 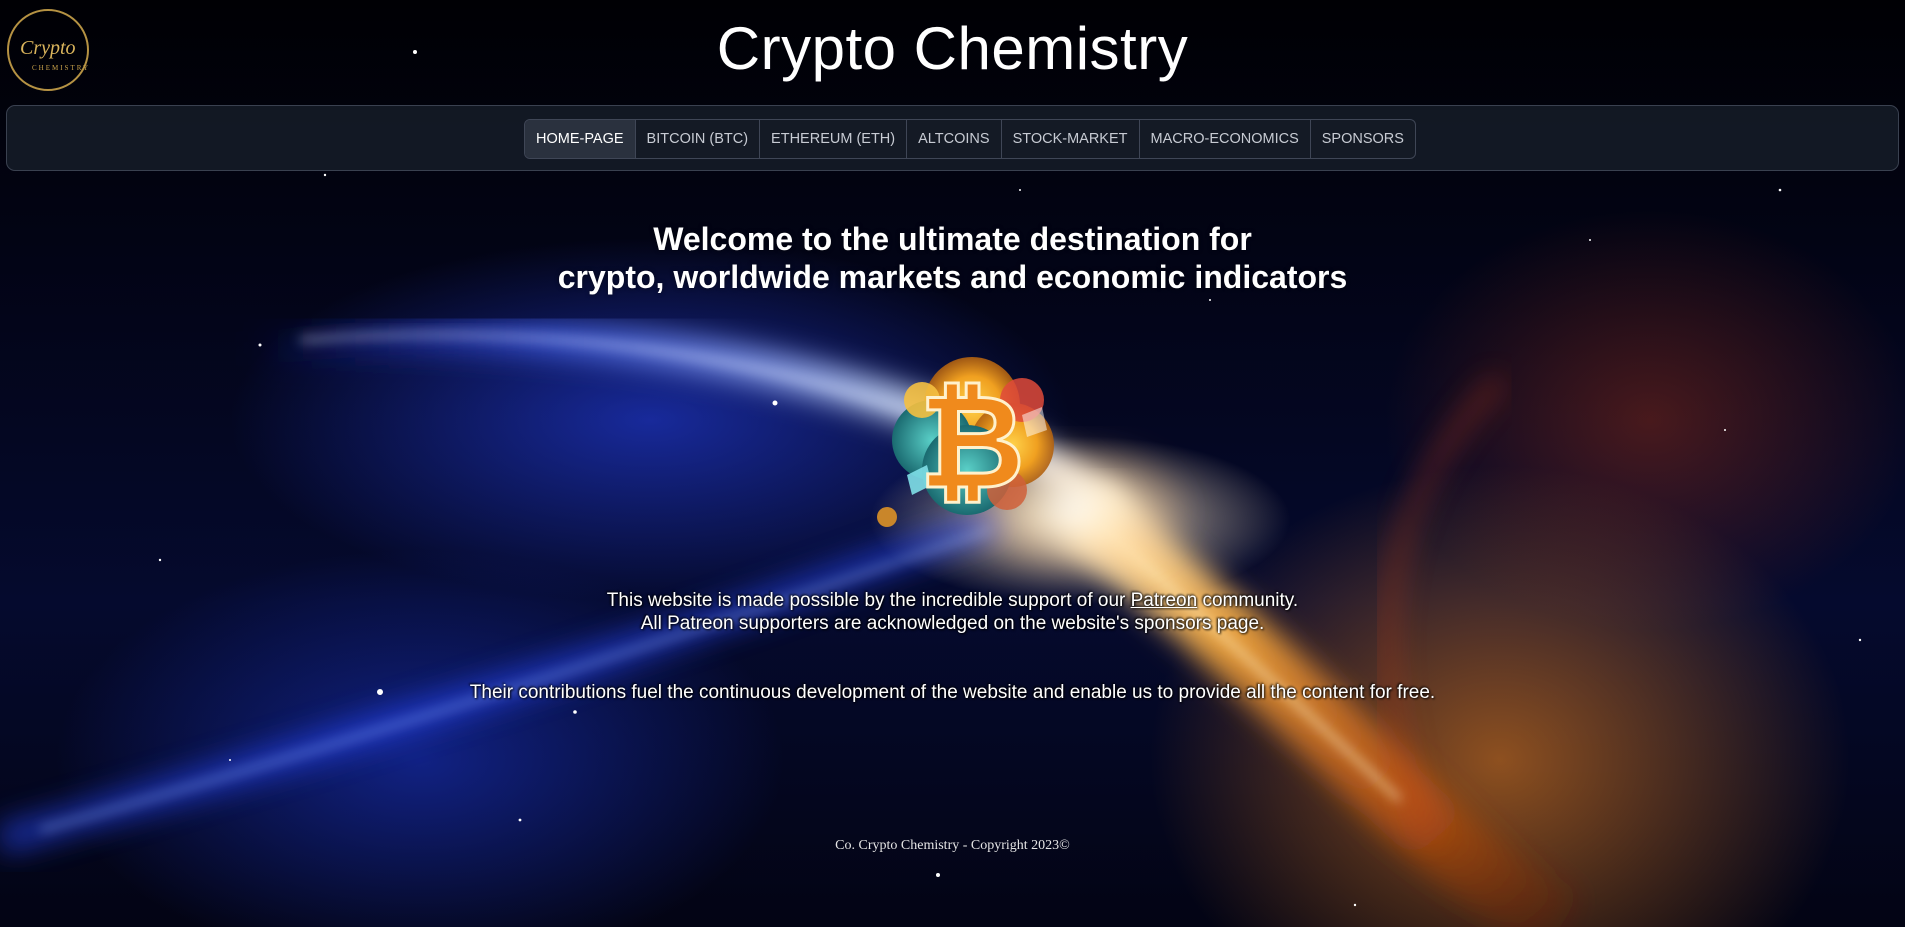 I want to click on nav-item-altcoins: ALTCOINS, so click(x=954, y=139).